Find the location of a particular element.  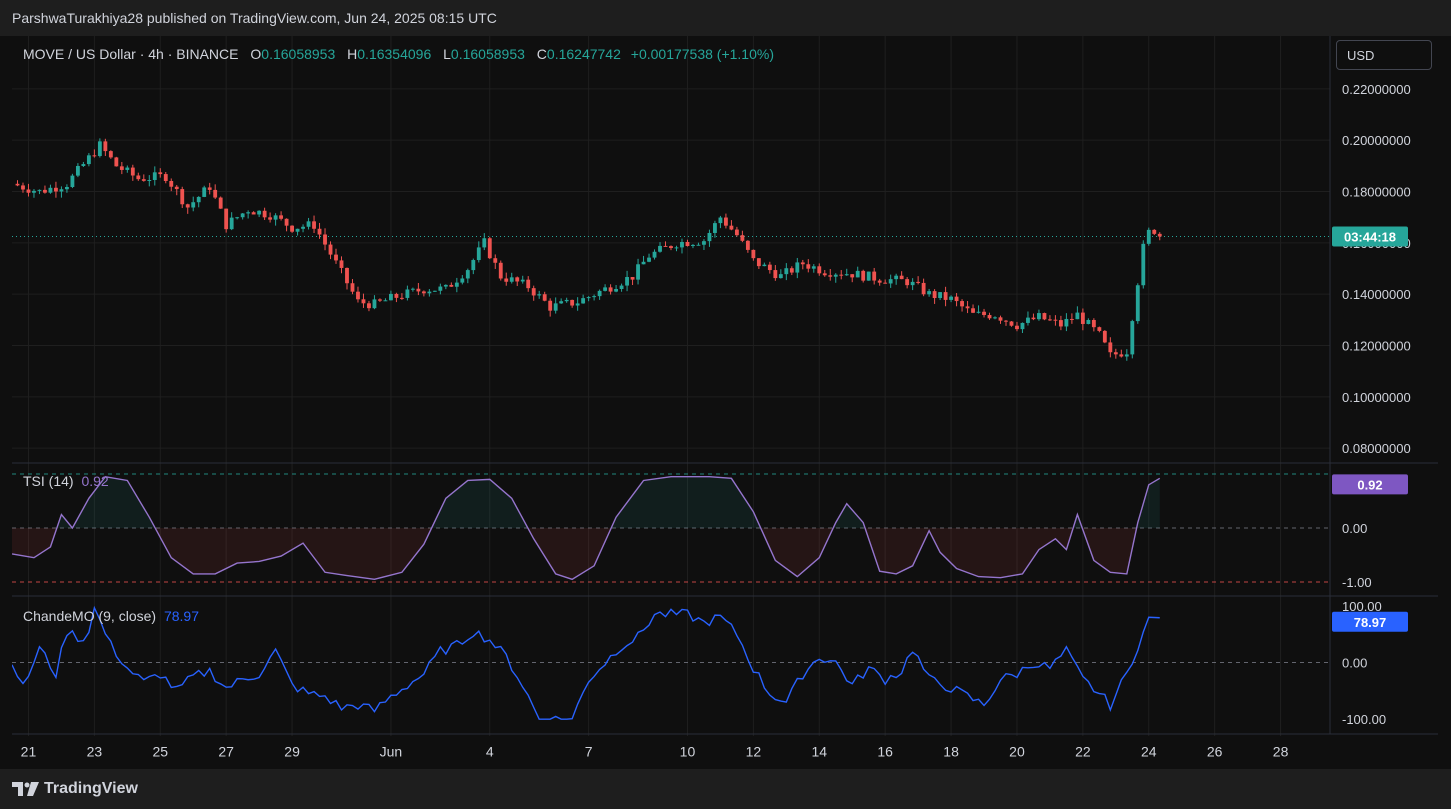

y-tick-label: 0.10000000 is located at coordinates (1376, 397).